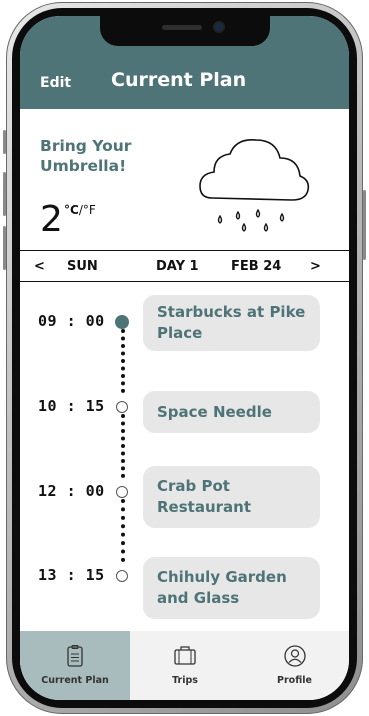  Describe the element at coordinates (185, 655) in the screenshot. I see `suitcase-icon` at that location.